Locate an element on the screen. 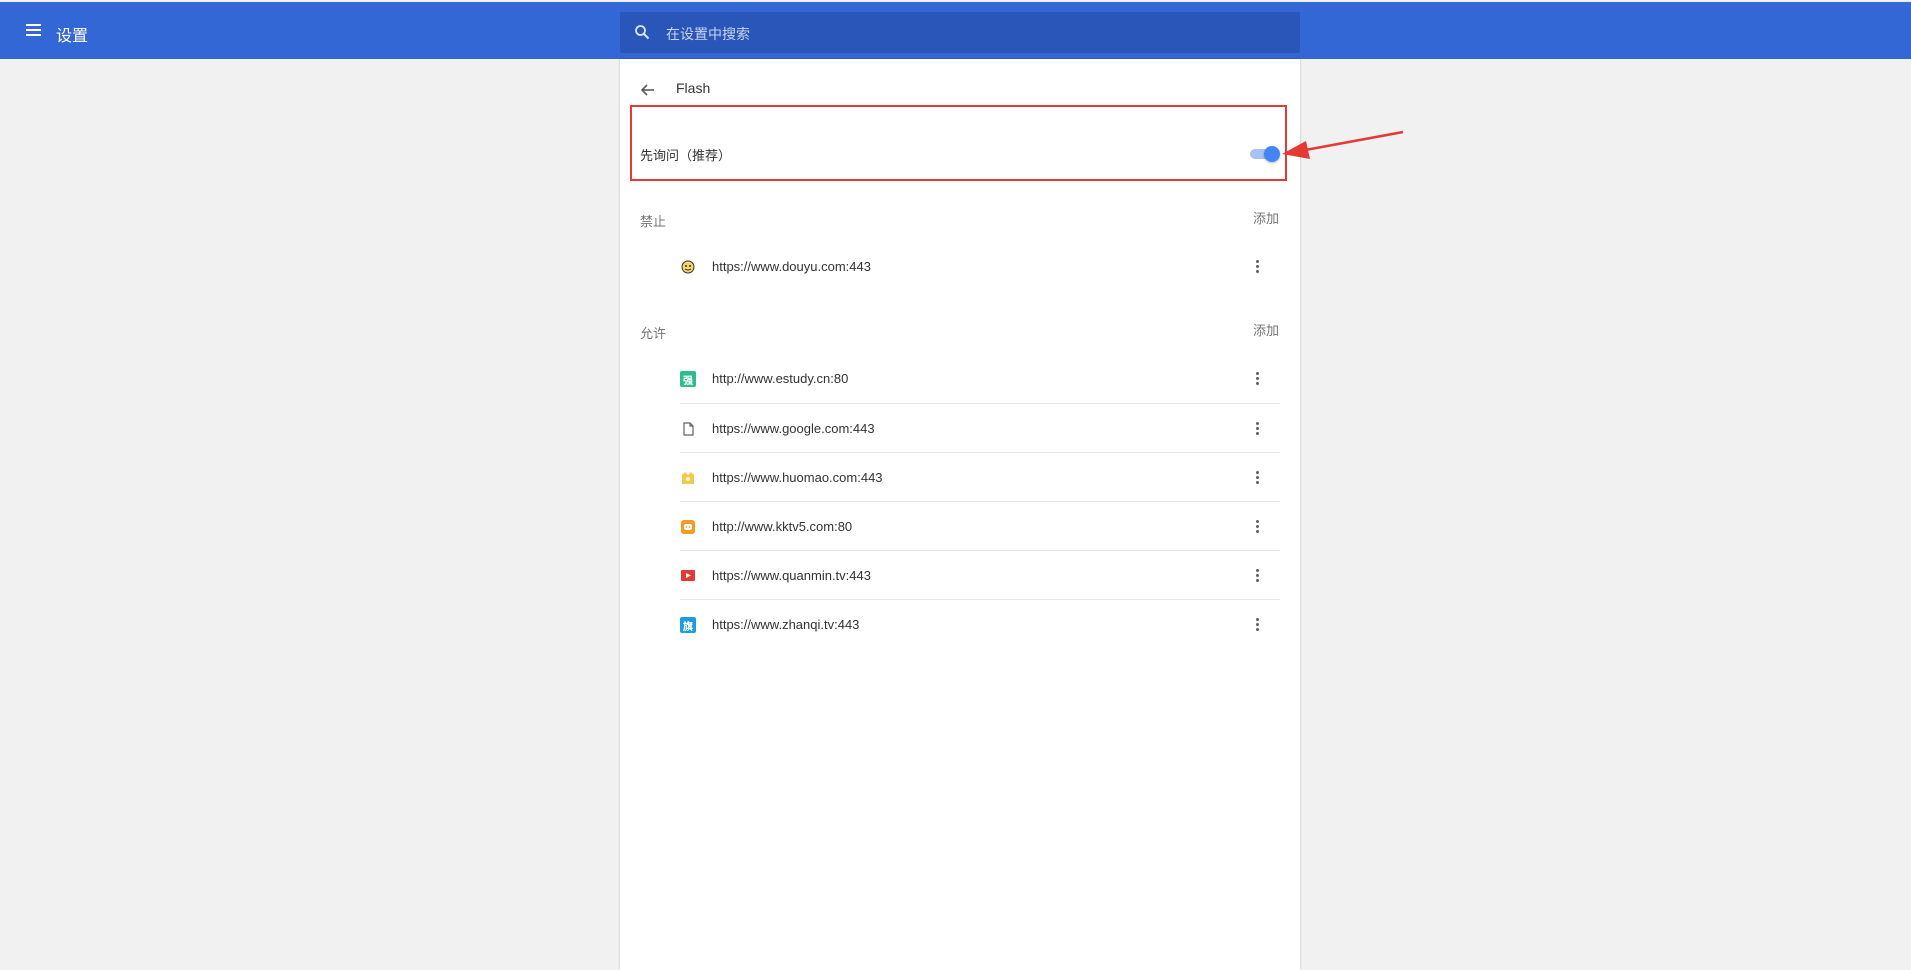 This screenshot has height=970, width=1911. search-box is located at coordinates (960, 33).